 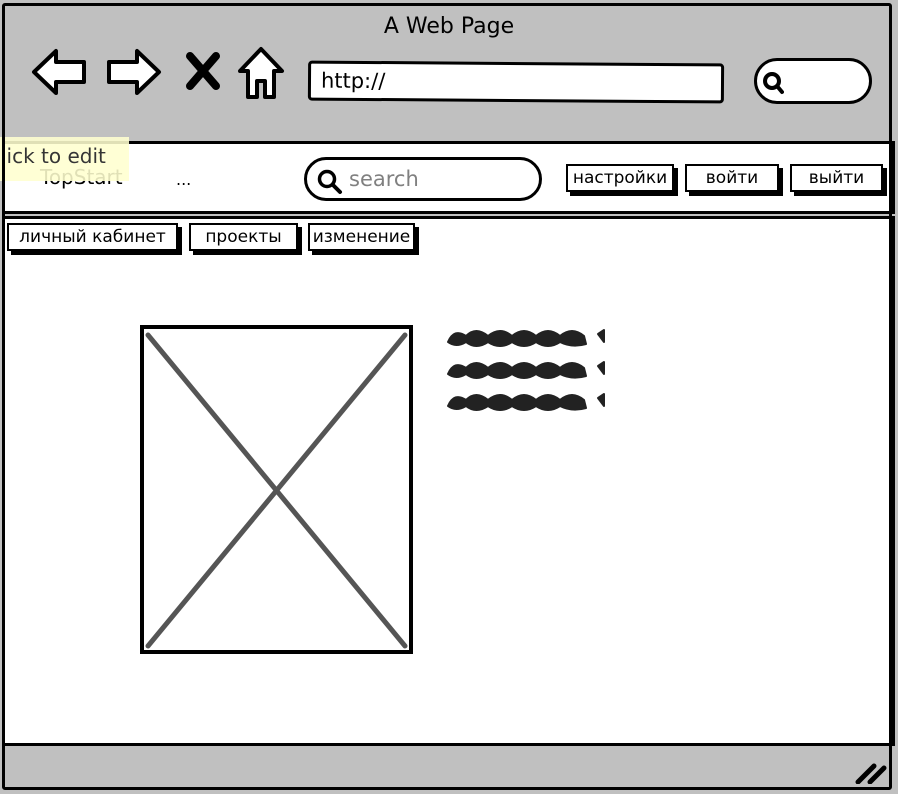 What do you see at coordinates (813, 81) in the screenshot?
I see `browser-search-input` at bounding box center [813, 81].